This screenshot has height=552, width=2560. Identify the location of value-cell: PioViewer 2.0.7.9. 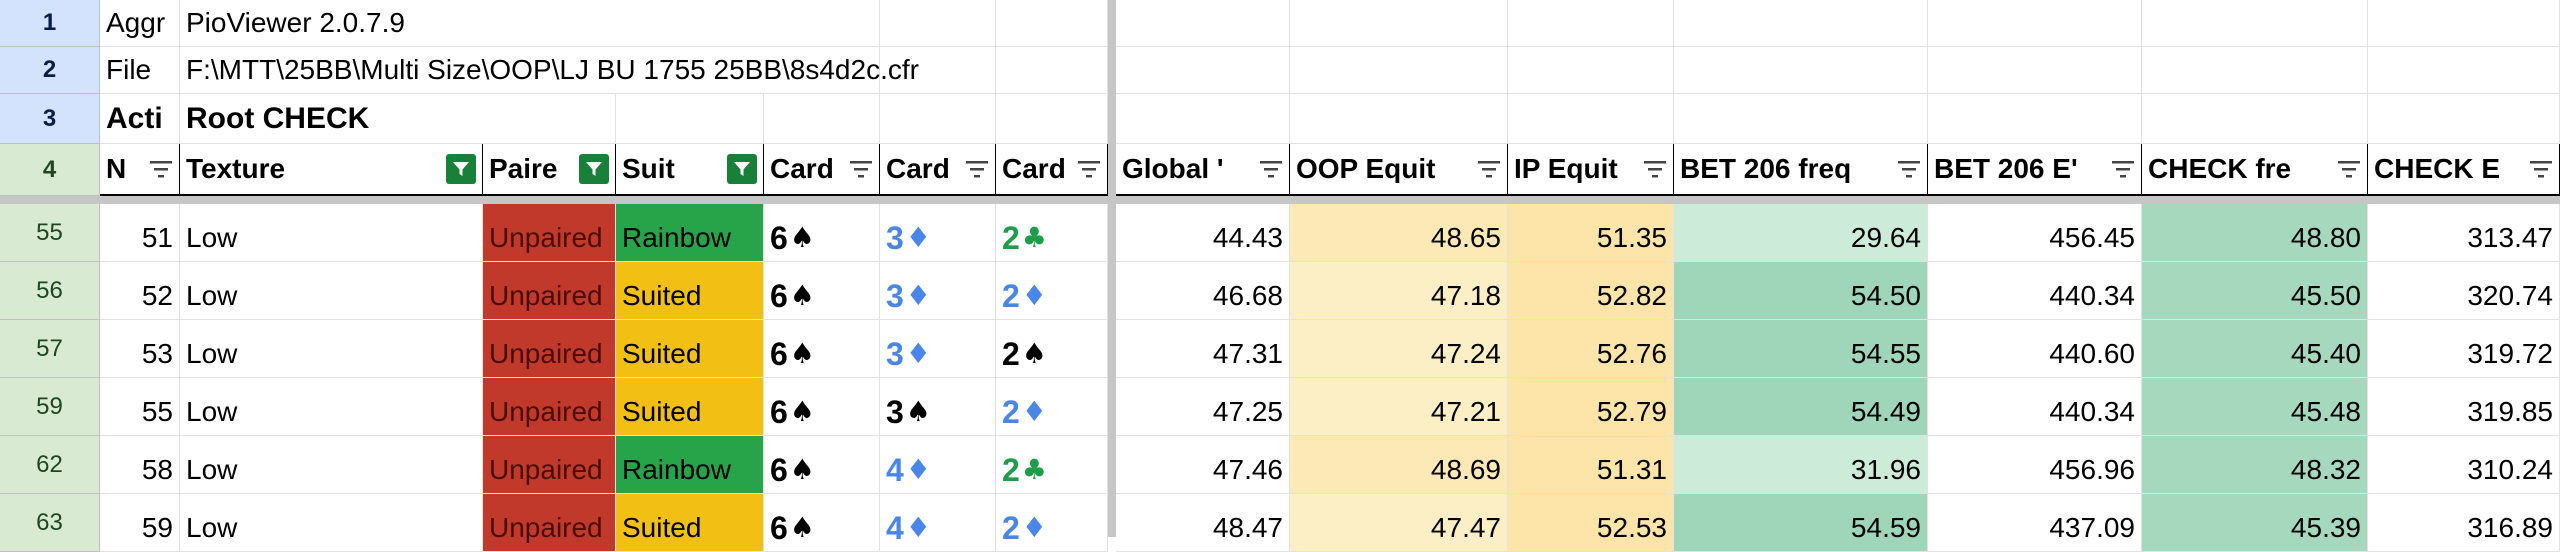
(380, 23).